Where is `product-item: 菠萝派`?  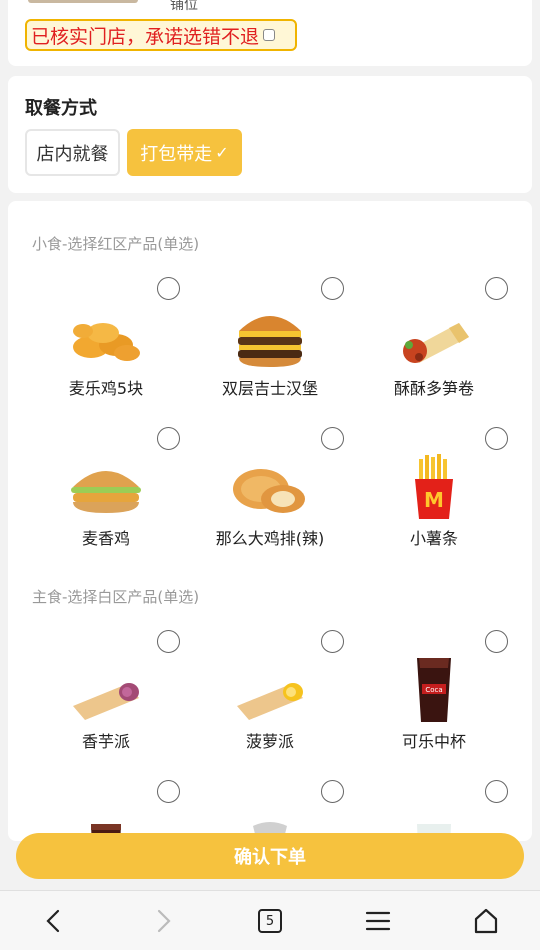 product-item: 菠萝派 is located at coordinates (270, 700).